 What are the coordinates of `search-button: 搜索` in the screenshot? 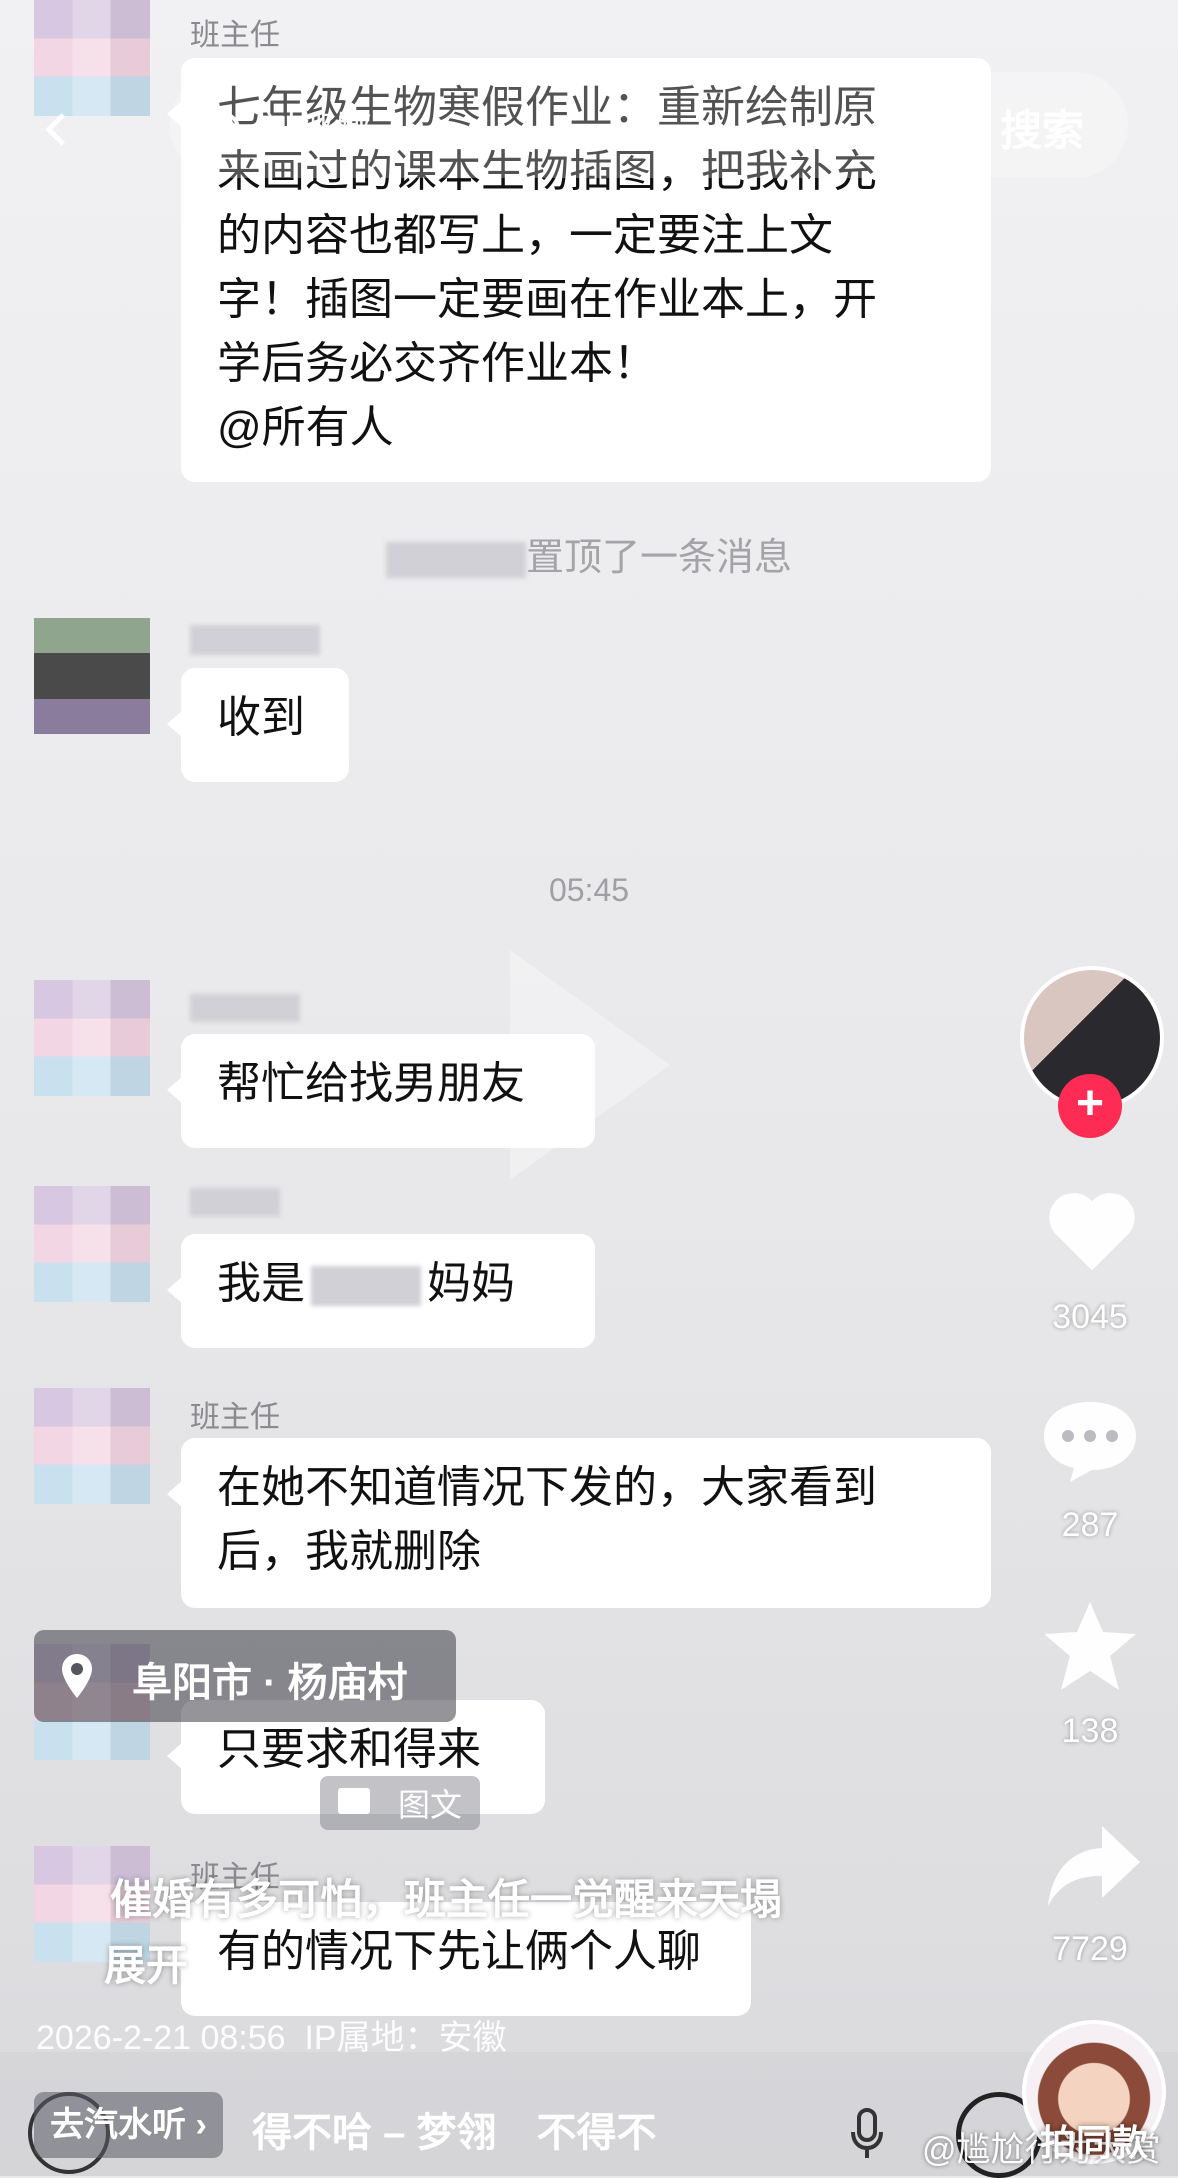 It's located at (1042, 127).